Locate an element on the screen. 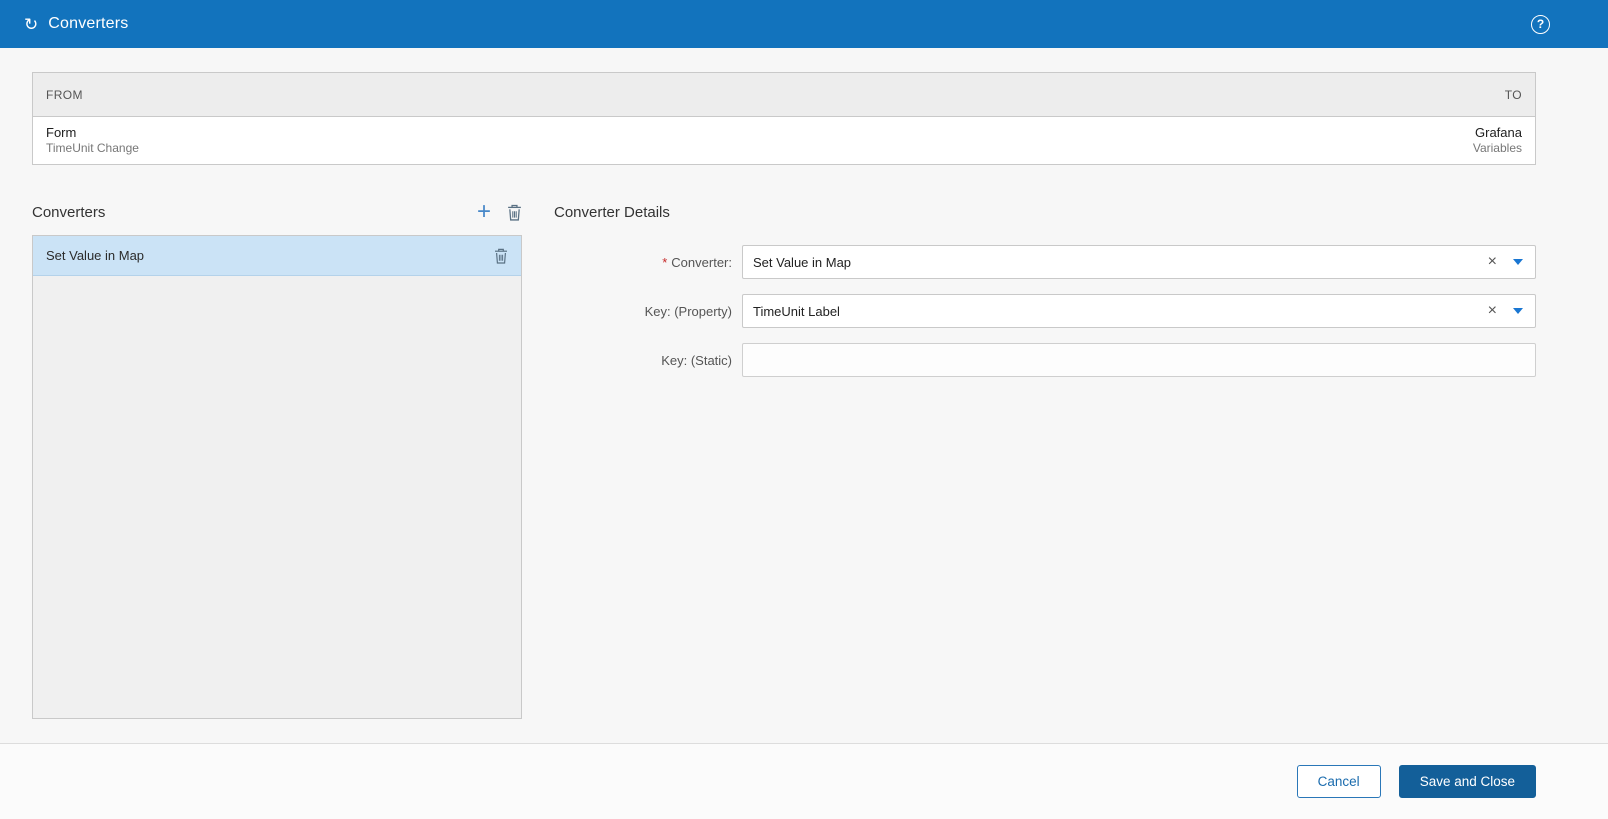 This screenshot has width=1608, height=819. add-converter-button: + is located at coordinates (484, 212).